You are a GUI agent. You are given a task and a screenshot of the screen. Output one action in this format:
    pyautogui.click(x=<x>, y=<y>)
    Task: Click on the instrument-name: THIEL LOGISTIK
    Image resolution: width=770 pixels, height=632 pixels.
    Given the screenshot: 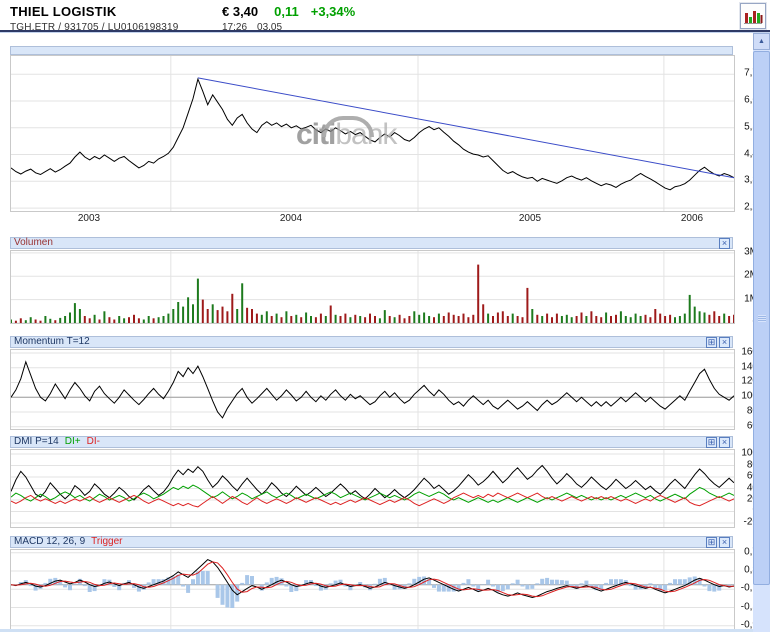 What is the action you would take?
    pyautogui.click(x=63, y=11)
    